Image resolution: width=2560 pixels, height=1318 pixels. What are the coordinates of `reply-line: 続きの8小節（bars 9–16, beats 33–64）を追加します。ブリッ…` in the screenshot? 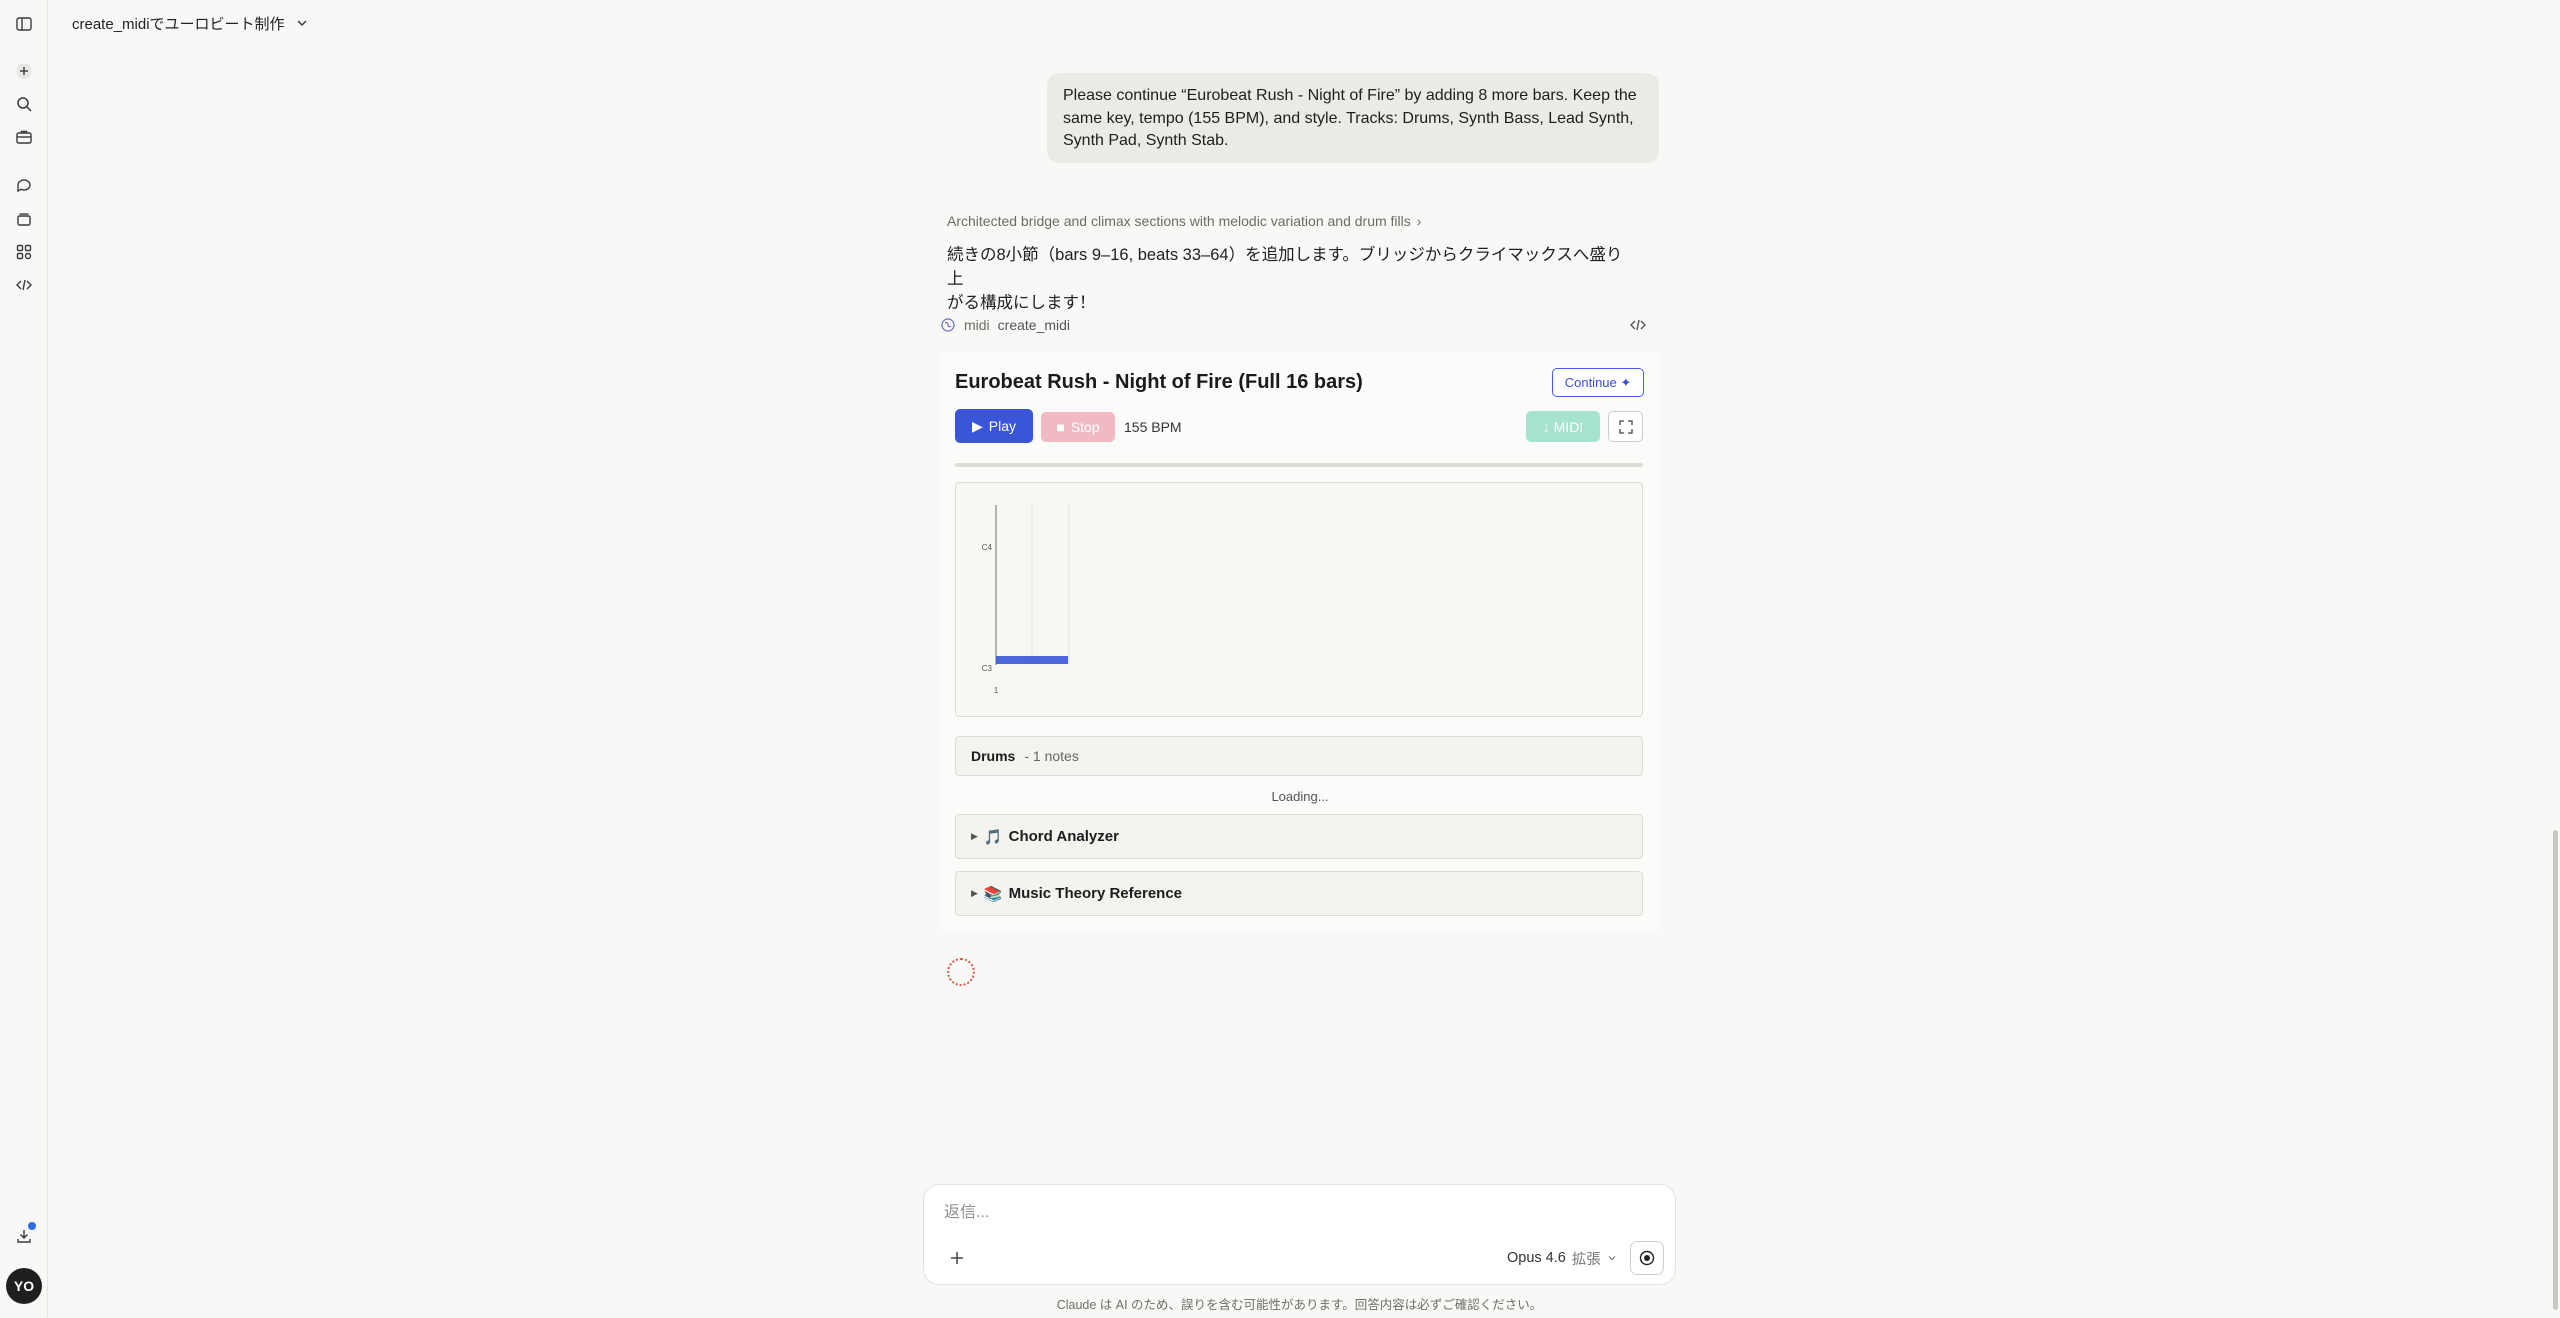 It's located at (1285, 267).